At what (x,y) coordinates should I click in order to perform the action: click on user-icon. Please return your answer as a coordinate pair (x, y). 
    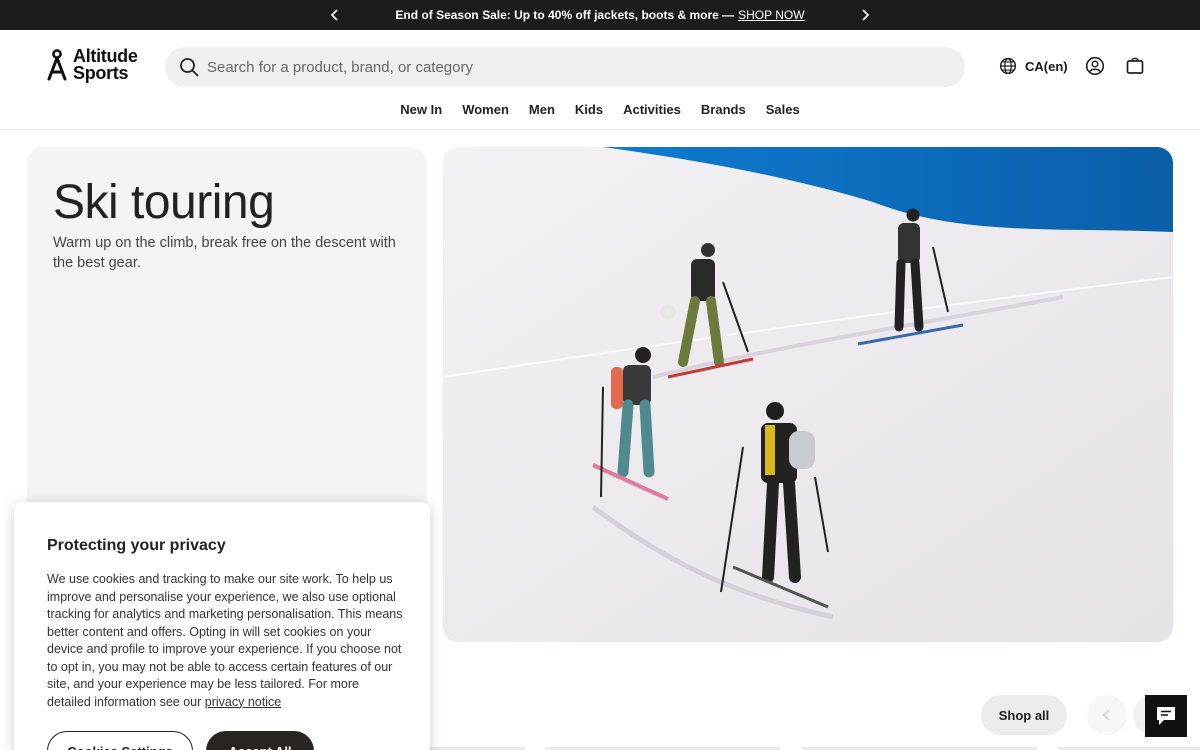
    Looking at the image, I should click on (1095, 66).